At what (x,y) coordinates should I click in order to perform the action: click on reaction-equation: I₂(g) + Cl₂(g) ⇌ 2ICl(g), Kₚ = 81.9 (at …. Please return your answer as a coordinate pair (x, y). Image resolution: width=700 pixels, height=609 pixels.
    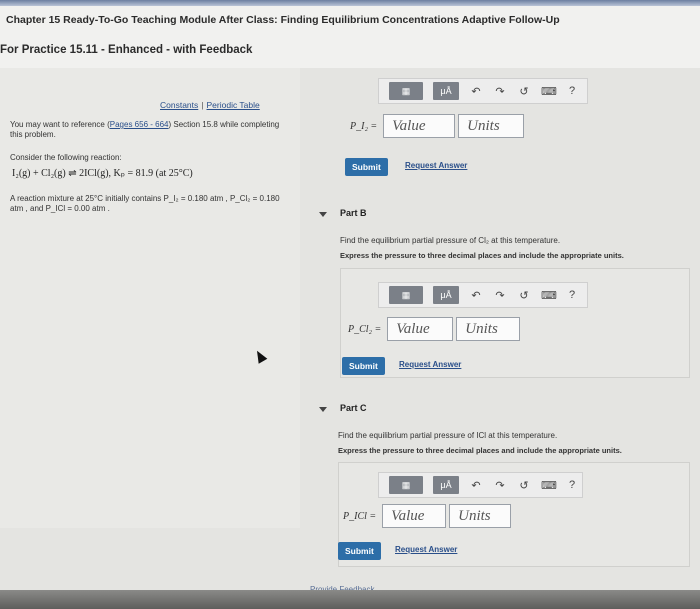
    Looking at the image, I should click on (102, 173).